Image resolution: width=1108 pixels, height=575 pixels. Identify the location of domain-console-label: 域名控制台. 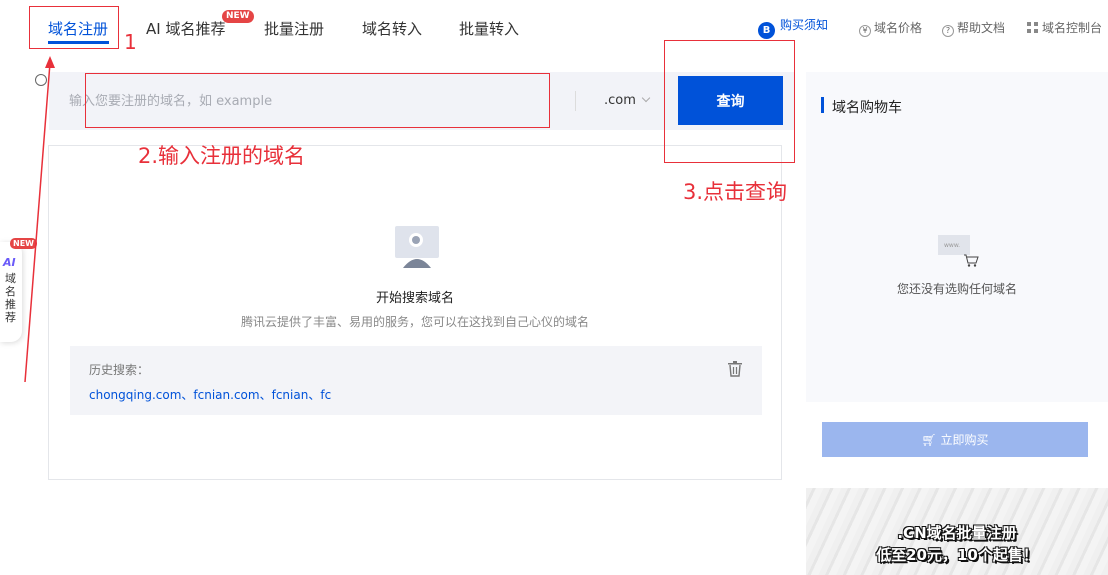
(1072, 28).